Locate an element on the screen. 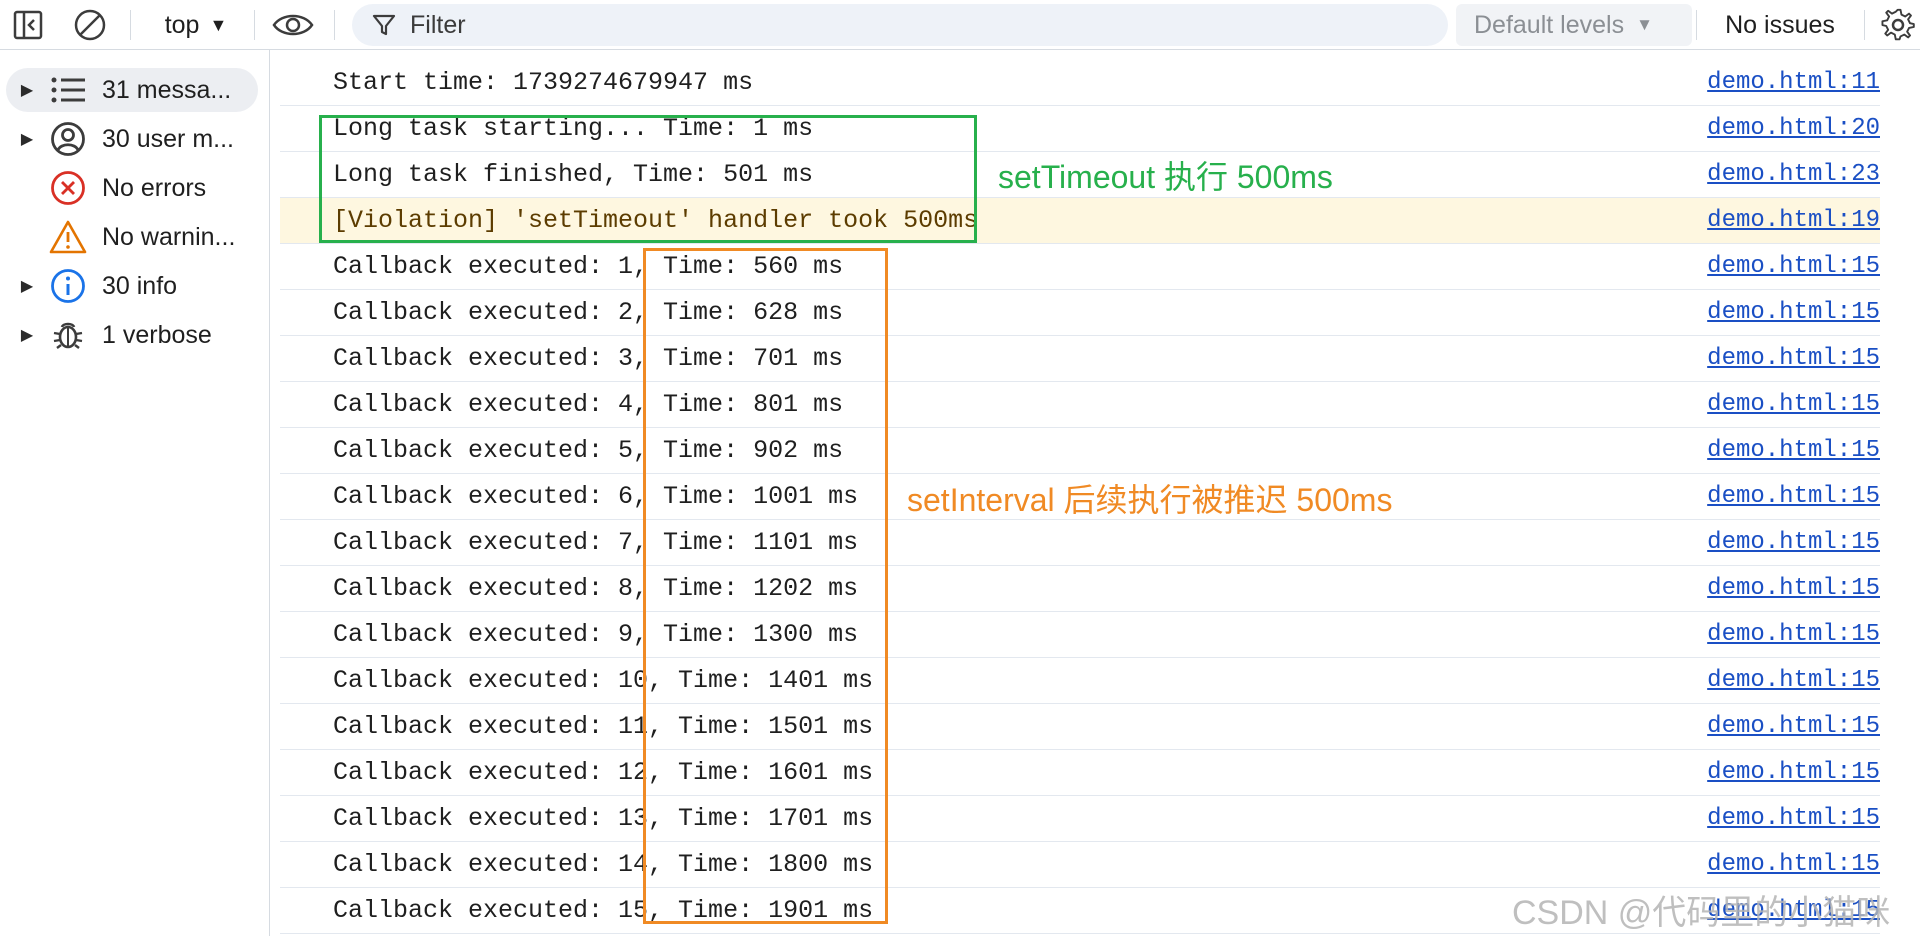 The image size is (1920, 936). console-settings-button is located at coordinates (1898, 25).